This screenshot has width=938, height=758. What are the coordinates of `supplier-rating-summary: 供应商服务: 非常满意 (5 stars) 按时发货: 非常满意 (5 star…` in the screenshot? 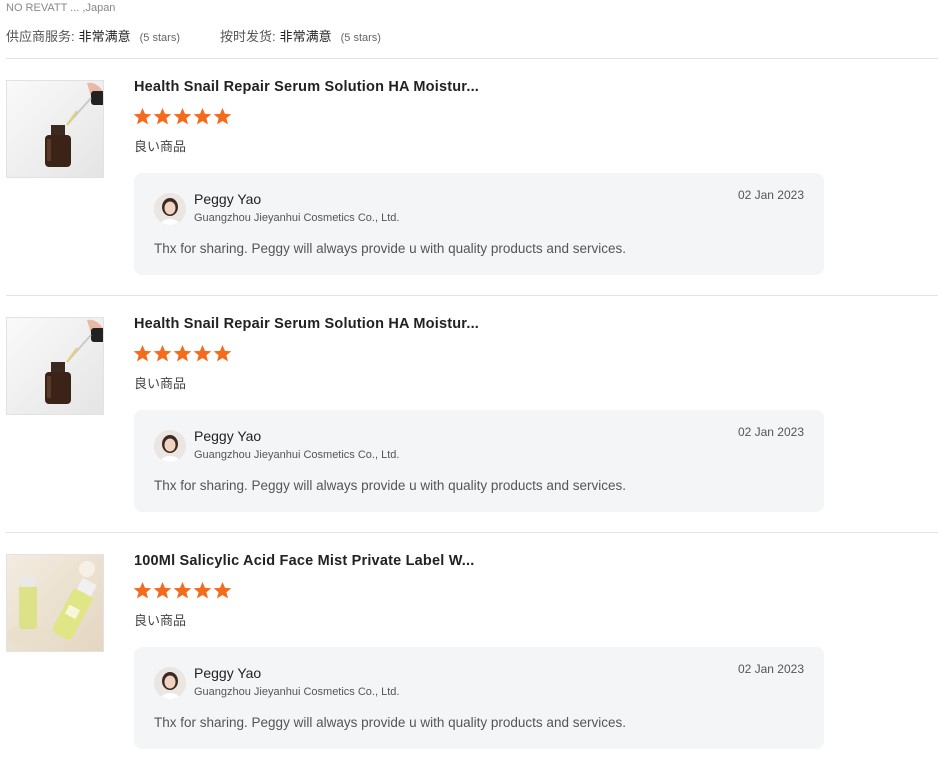 It's located at (193, 35).